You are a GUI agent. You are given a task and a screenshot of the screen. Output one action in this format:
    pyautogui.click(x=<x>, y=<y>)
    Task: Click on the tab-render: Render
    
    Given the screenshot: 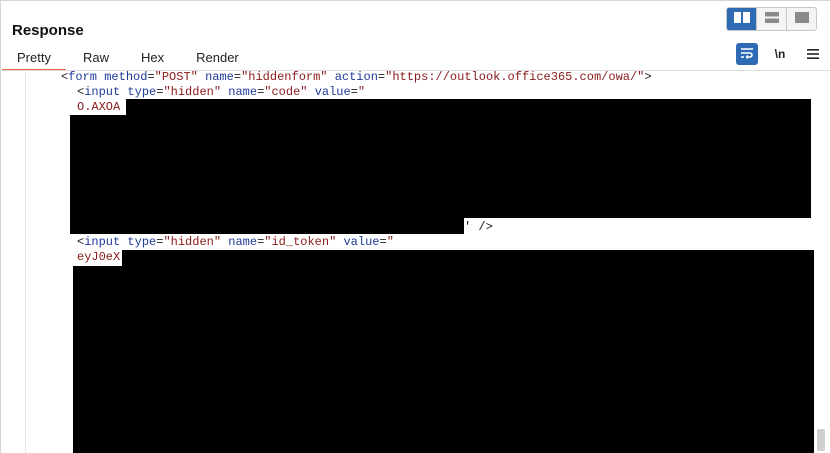 What is the action you would take?
    pyautogui.click(x=217, y=58)
    